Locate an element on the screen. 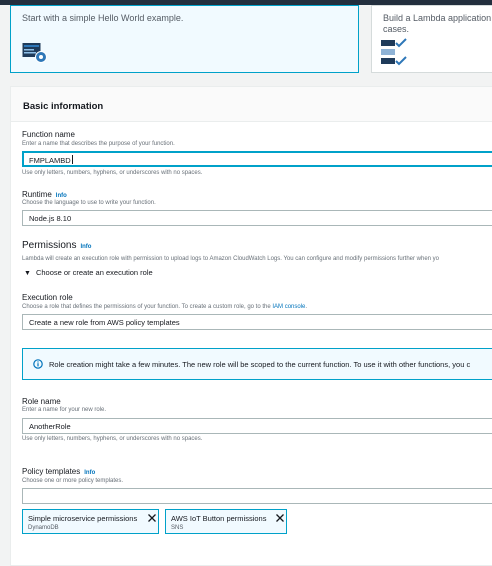 Image resolution: width=492 pixels, height=566 pixels. code-gear-icon is located at coordinates (35, 55).